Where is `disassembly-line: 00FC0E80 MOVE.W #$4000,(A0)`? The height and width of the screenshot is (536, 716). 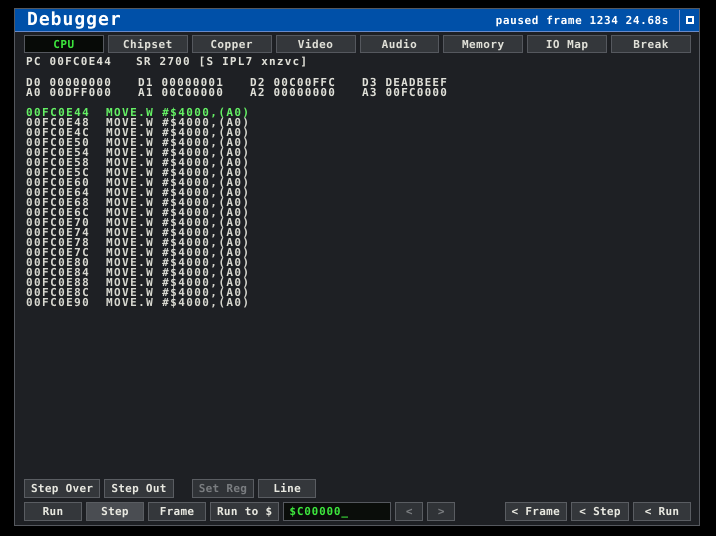
disassembly-line: 00FC0E80 MOVE.W #$4000,(A0) is located at coordinates (138, 263).